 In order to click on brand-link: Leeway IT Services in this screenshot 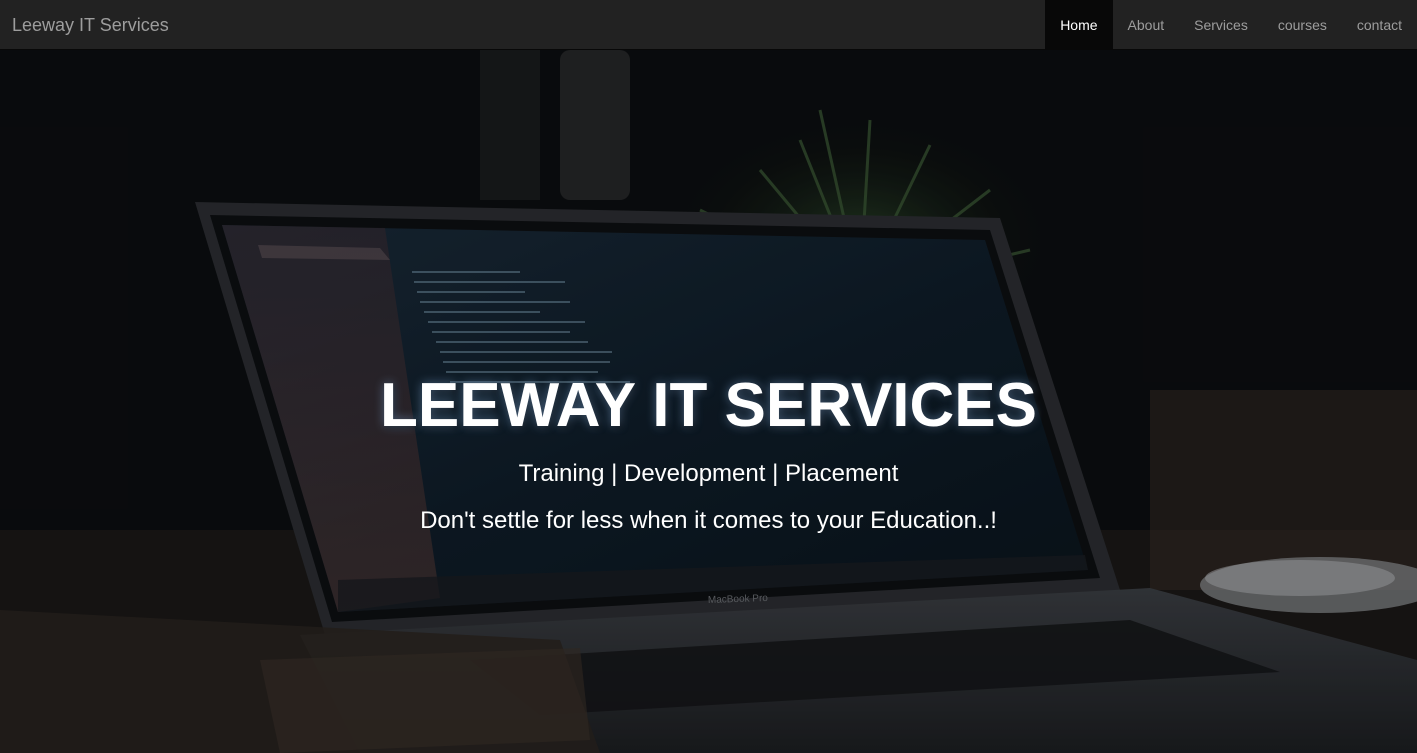, I will do `click(84, 25)`.